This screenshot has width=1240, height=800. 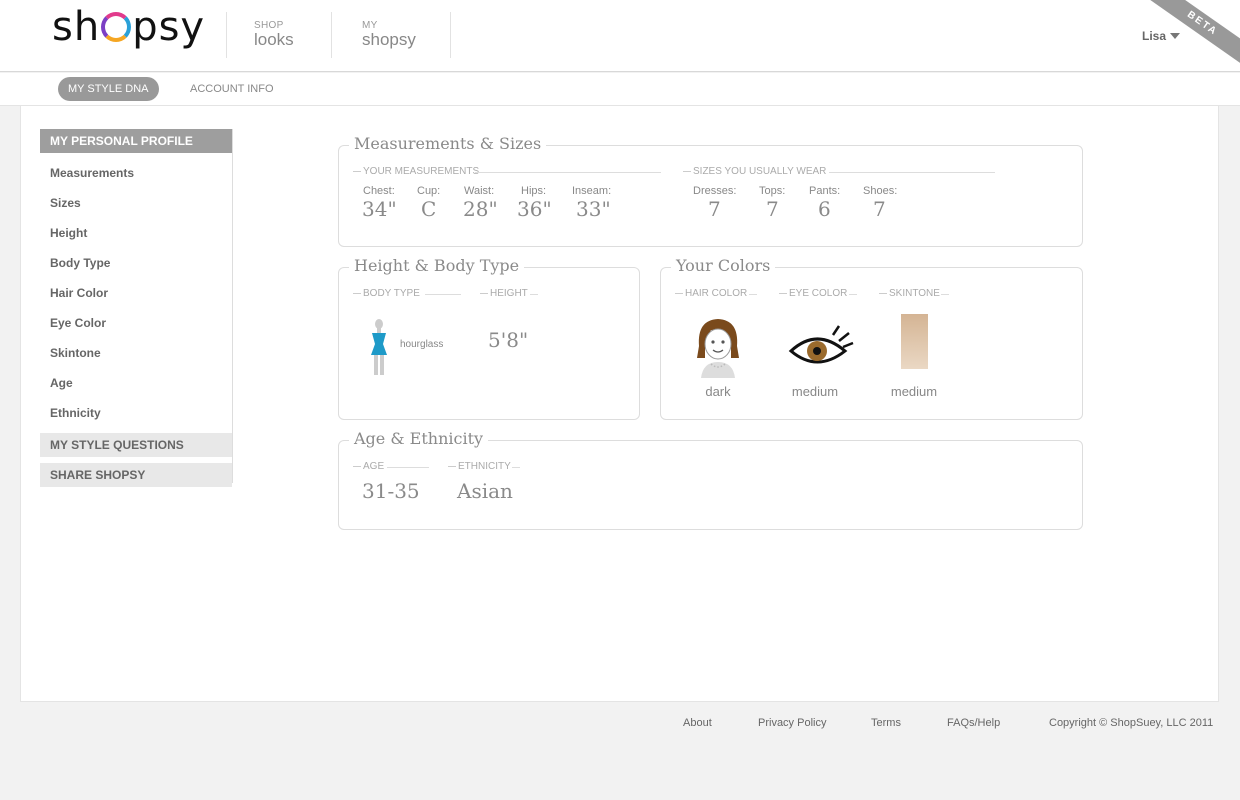 What do you see at coordinates (136, 475) in the screenshot?
I see `sidebar-heading-share-shopsy: SHARE SHOPSY` at bounding box center [136, 475].